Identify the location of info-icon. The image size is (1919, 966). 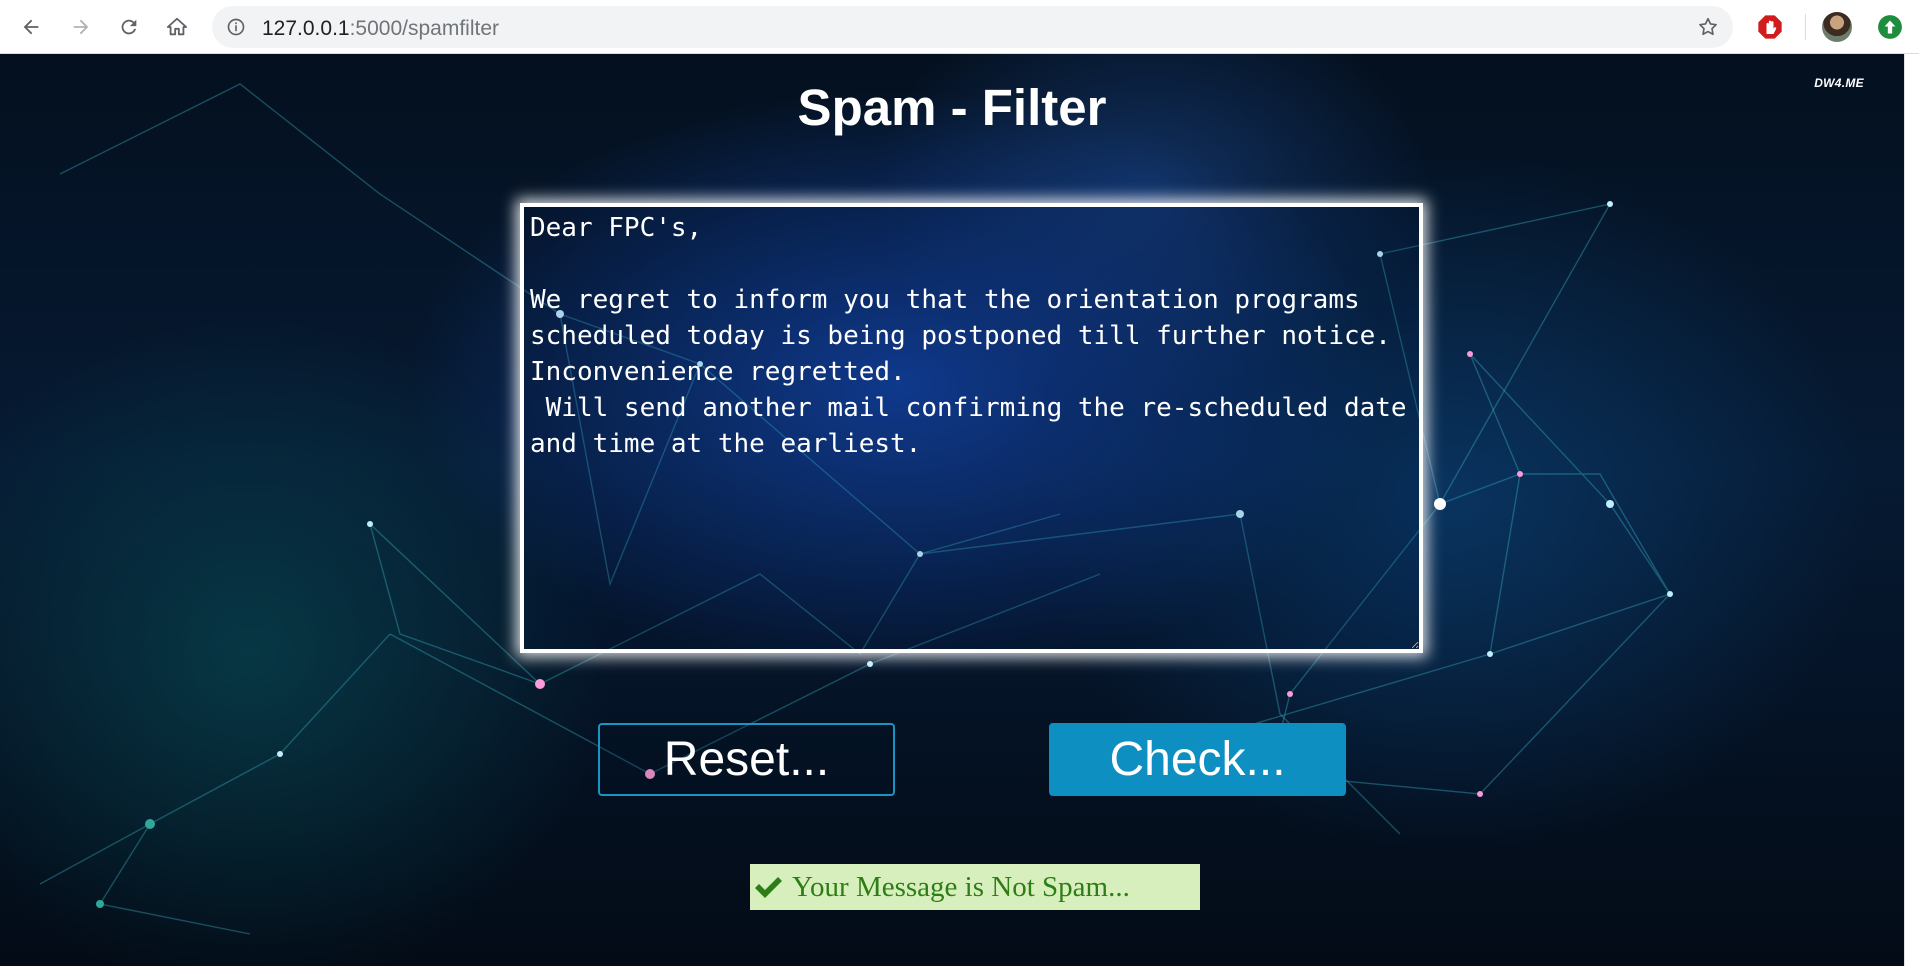
(236, 27).